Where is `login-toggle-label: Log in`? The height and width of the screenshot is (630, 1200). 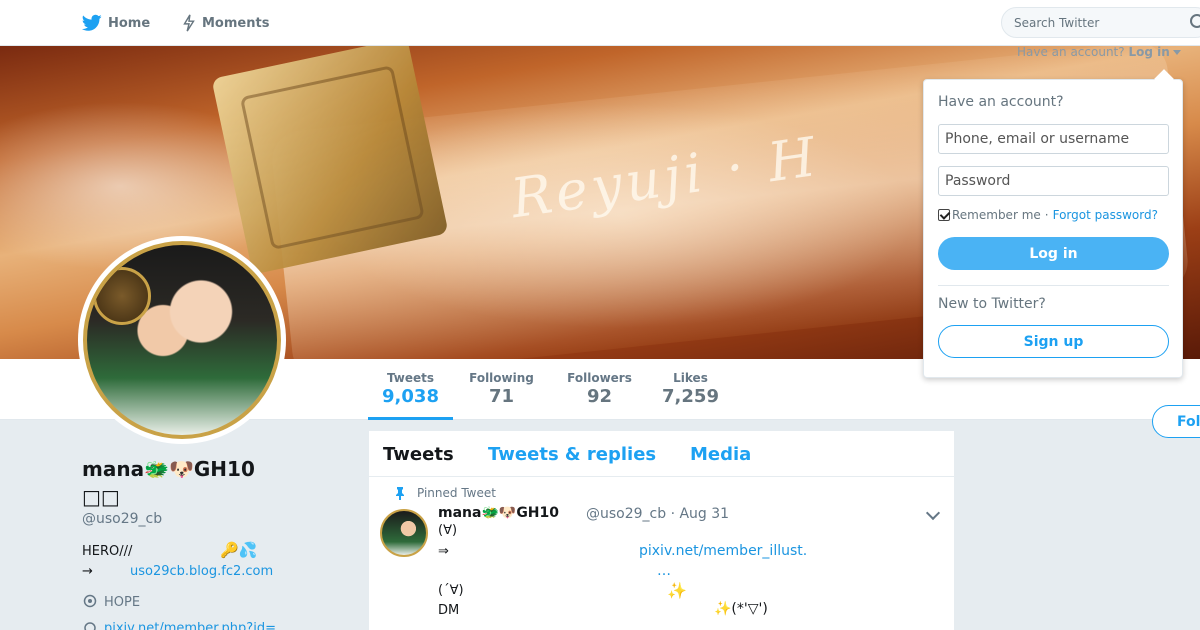 login-toggle-label: Log in is located at coordinates (1148, 52).